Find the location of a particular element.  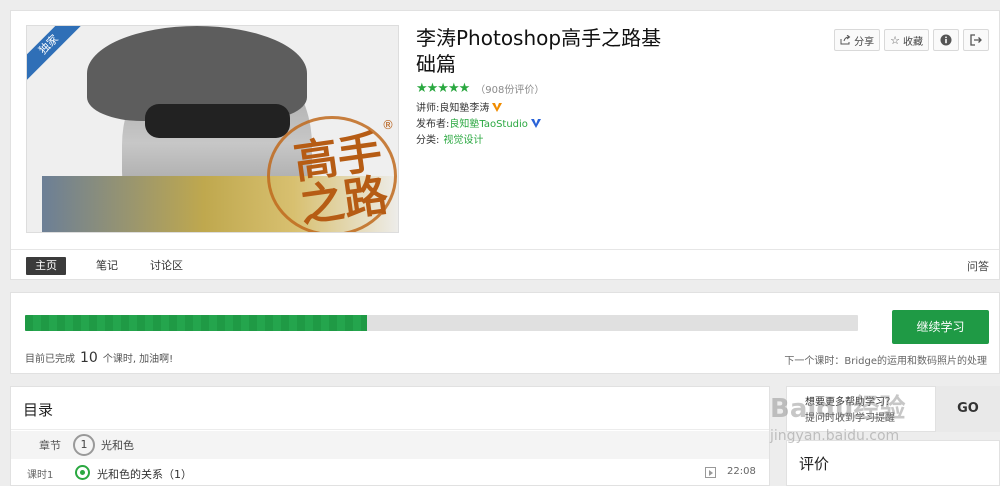

chapter-label: 章节 is located at coordinates (50, 445).